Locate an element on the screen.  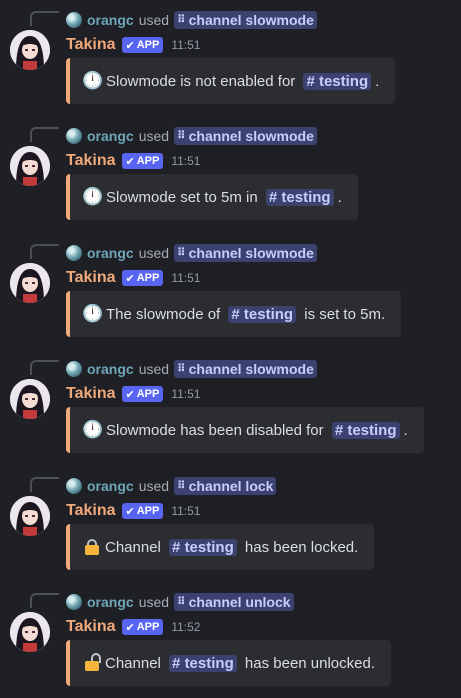
embed: Channel # testing has been locked. is located at coordinates (220, 547).